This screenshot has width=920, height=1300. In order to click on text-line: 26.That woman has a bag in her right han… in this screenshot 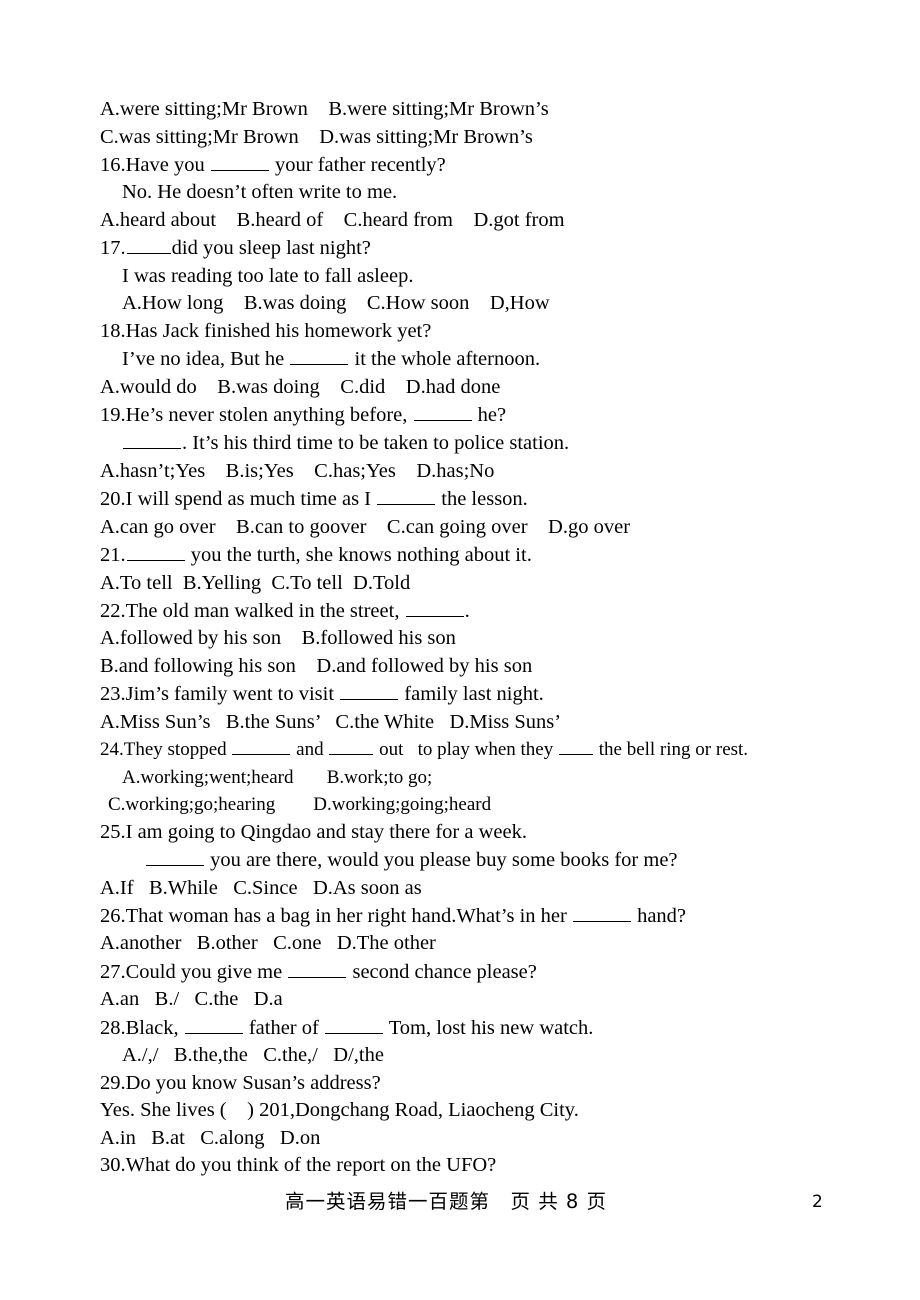, I will do `click(495, 916)`.